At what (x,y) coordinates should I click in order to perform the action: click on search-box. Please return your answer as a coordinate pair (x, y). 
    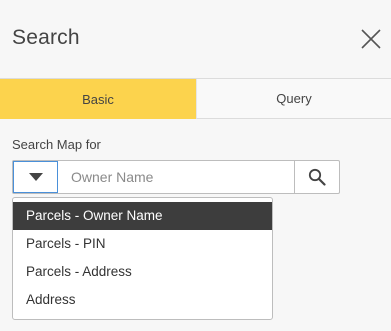
    Looking at the image, I should click on (176, 177).